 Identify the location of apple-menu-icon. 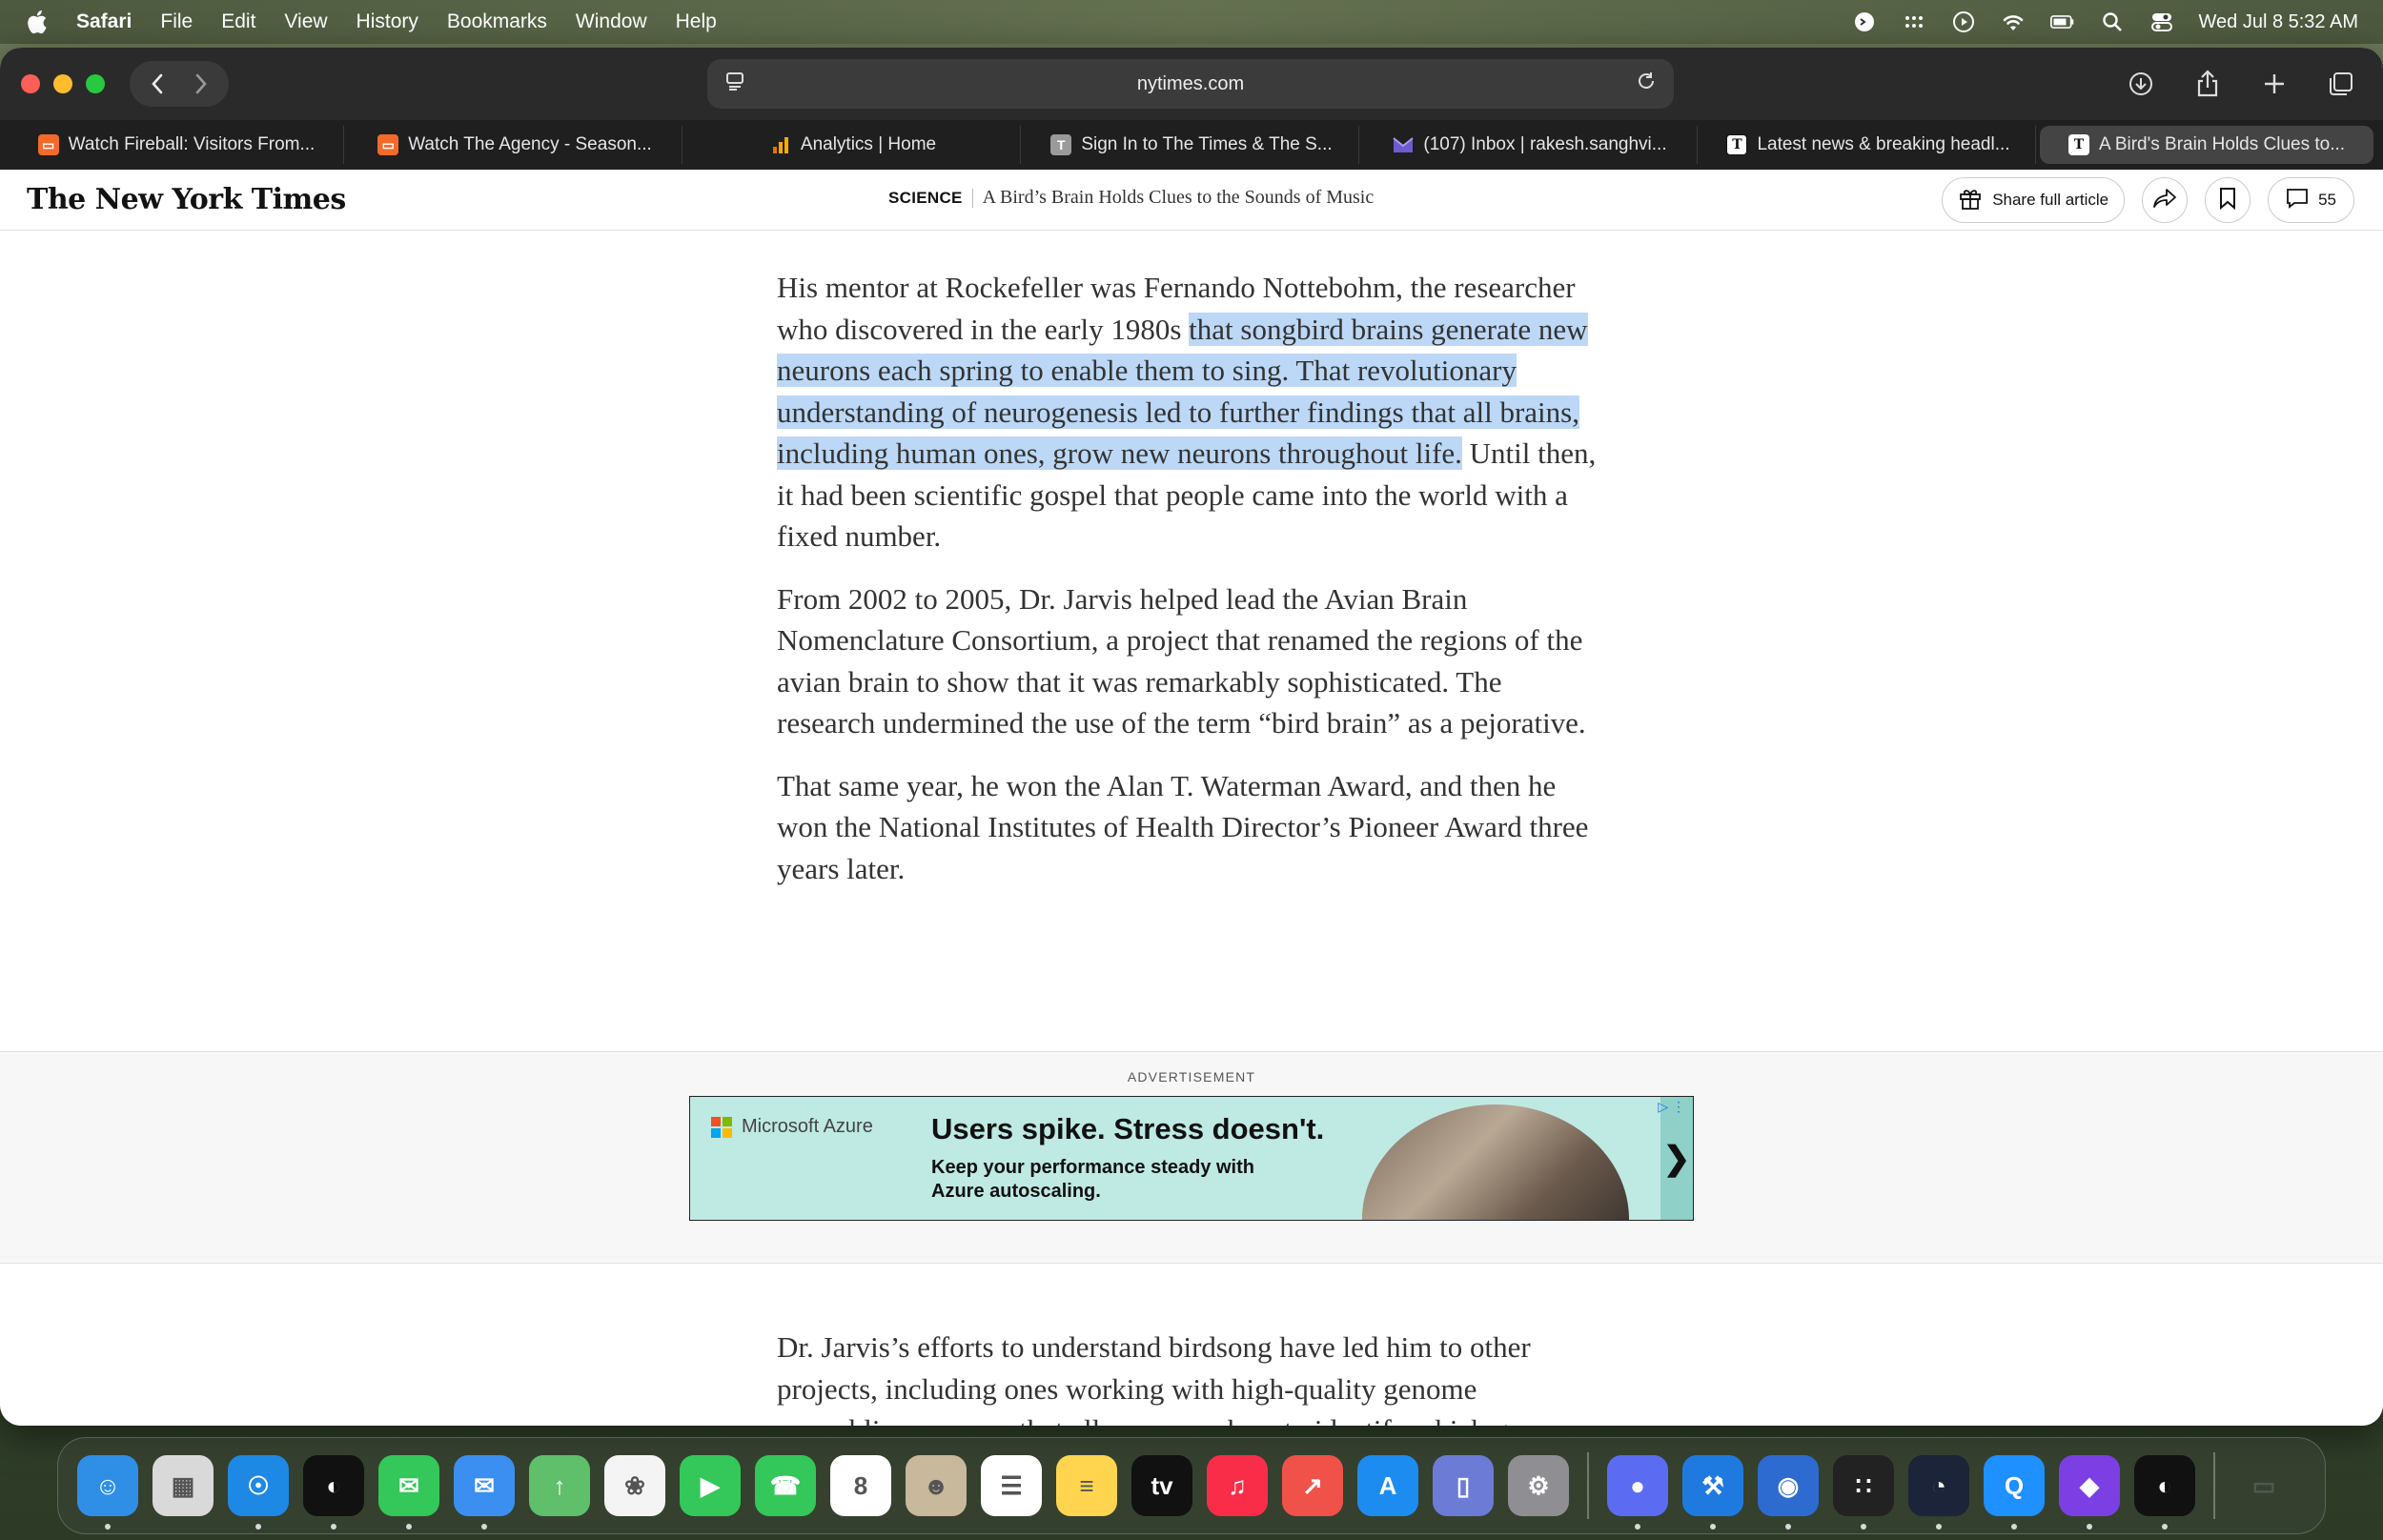
(36, 22).